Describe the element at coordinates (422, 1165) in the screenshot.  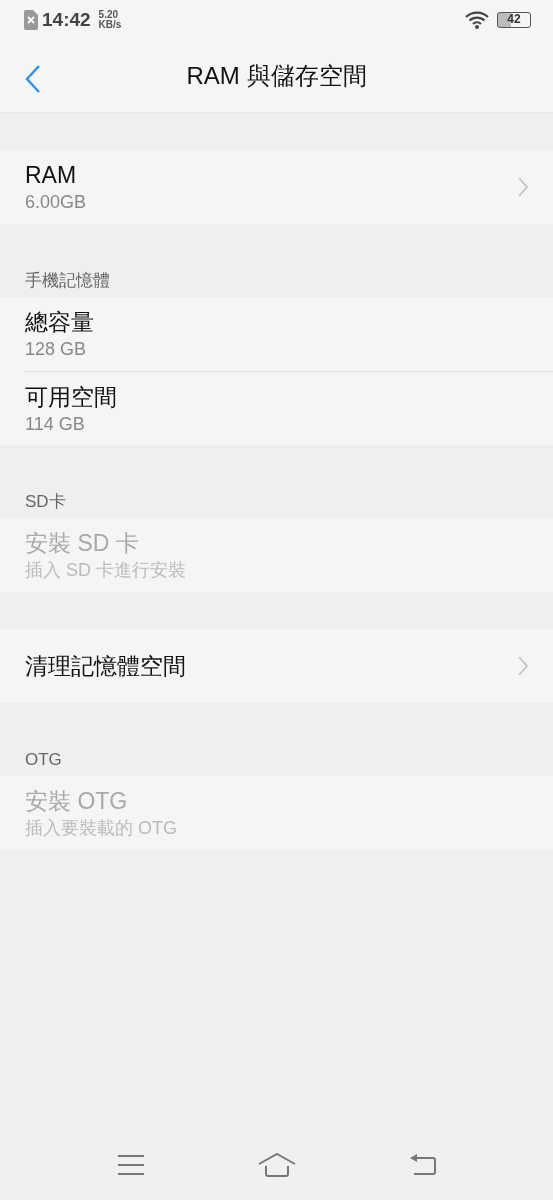
I see `back-nav-icon` at that location.